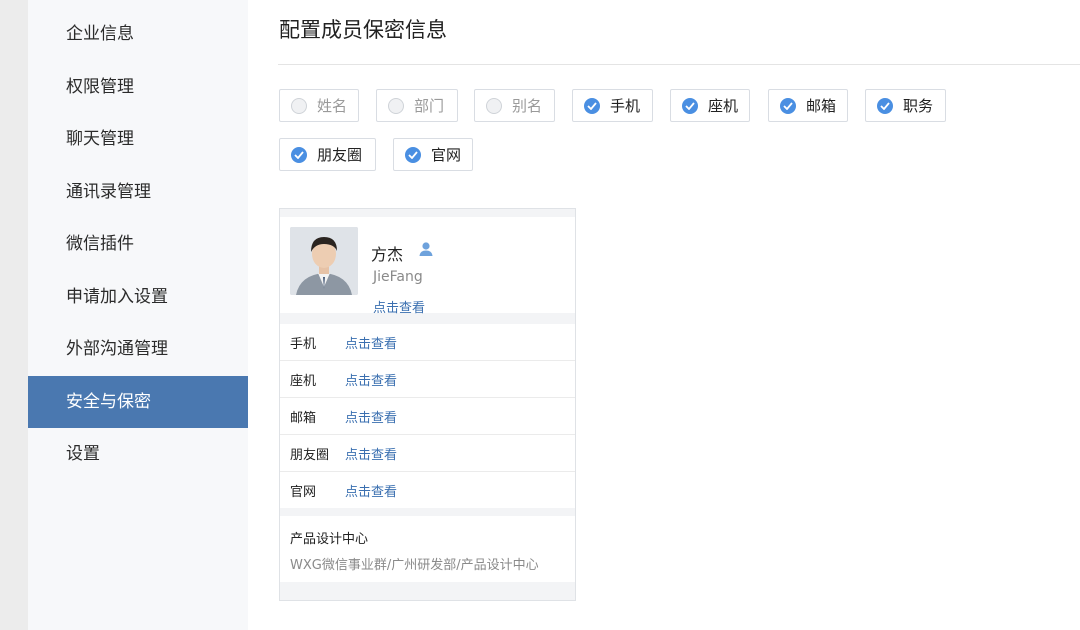 This screenshot has height=630, width=1080. Describe the element at coordinates (429, 106) in the screenshot. I see `option-label: 部门` at that location.